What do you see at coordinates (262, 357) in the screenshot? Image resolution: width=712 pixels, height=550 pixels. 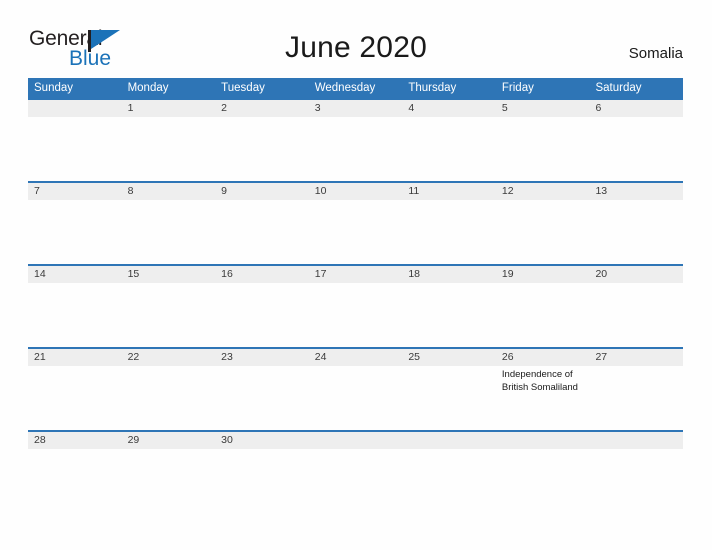 I see `day-number: 23` at bounding box center [262, 357].